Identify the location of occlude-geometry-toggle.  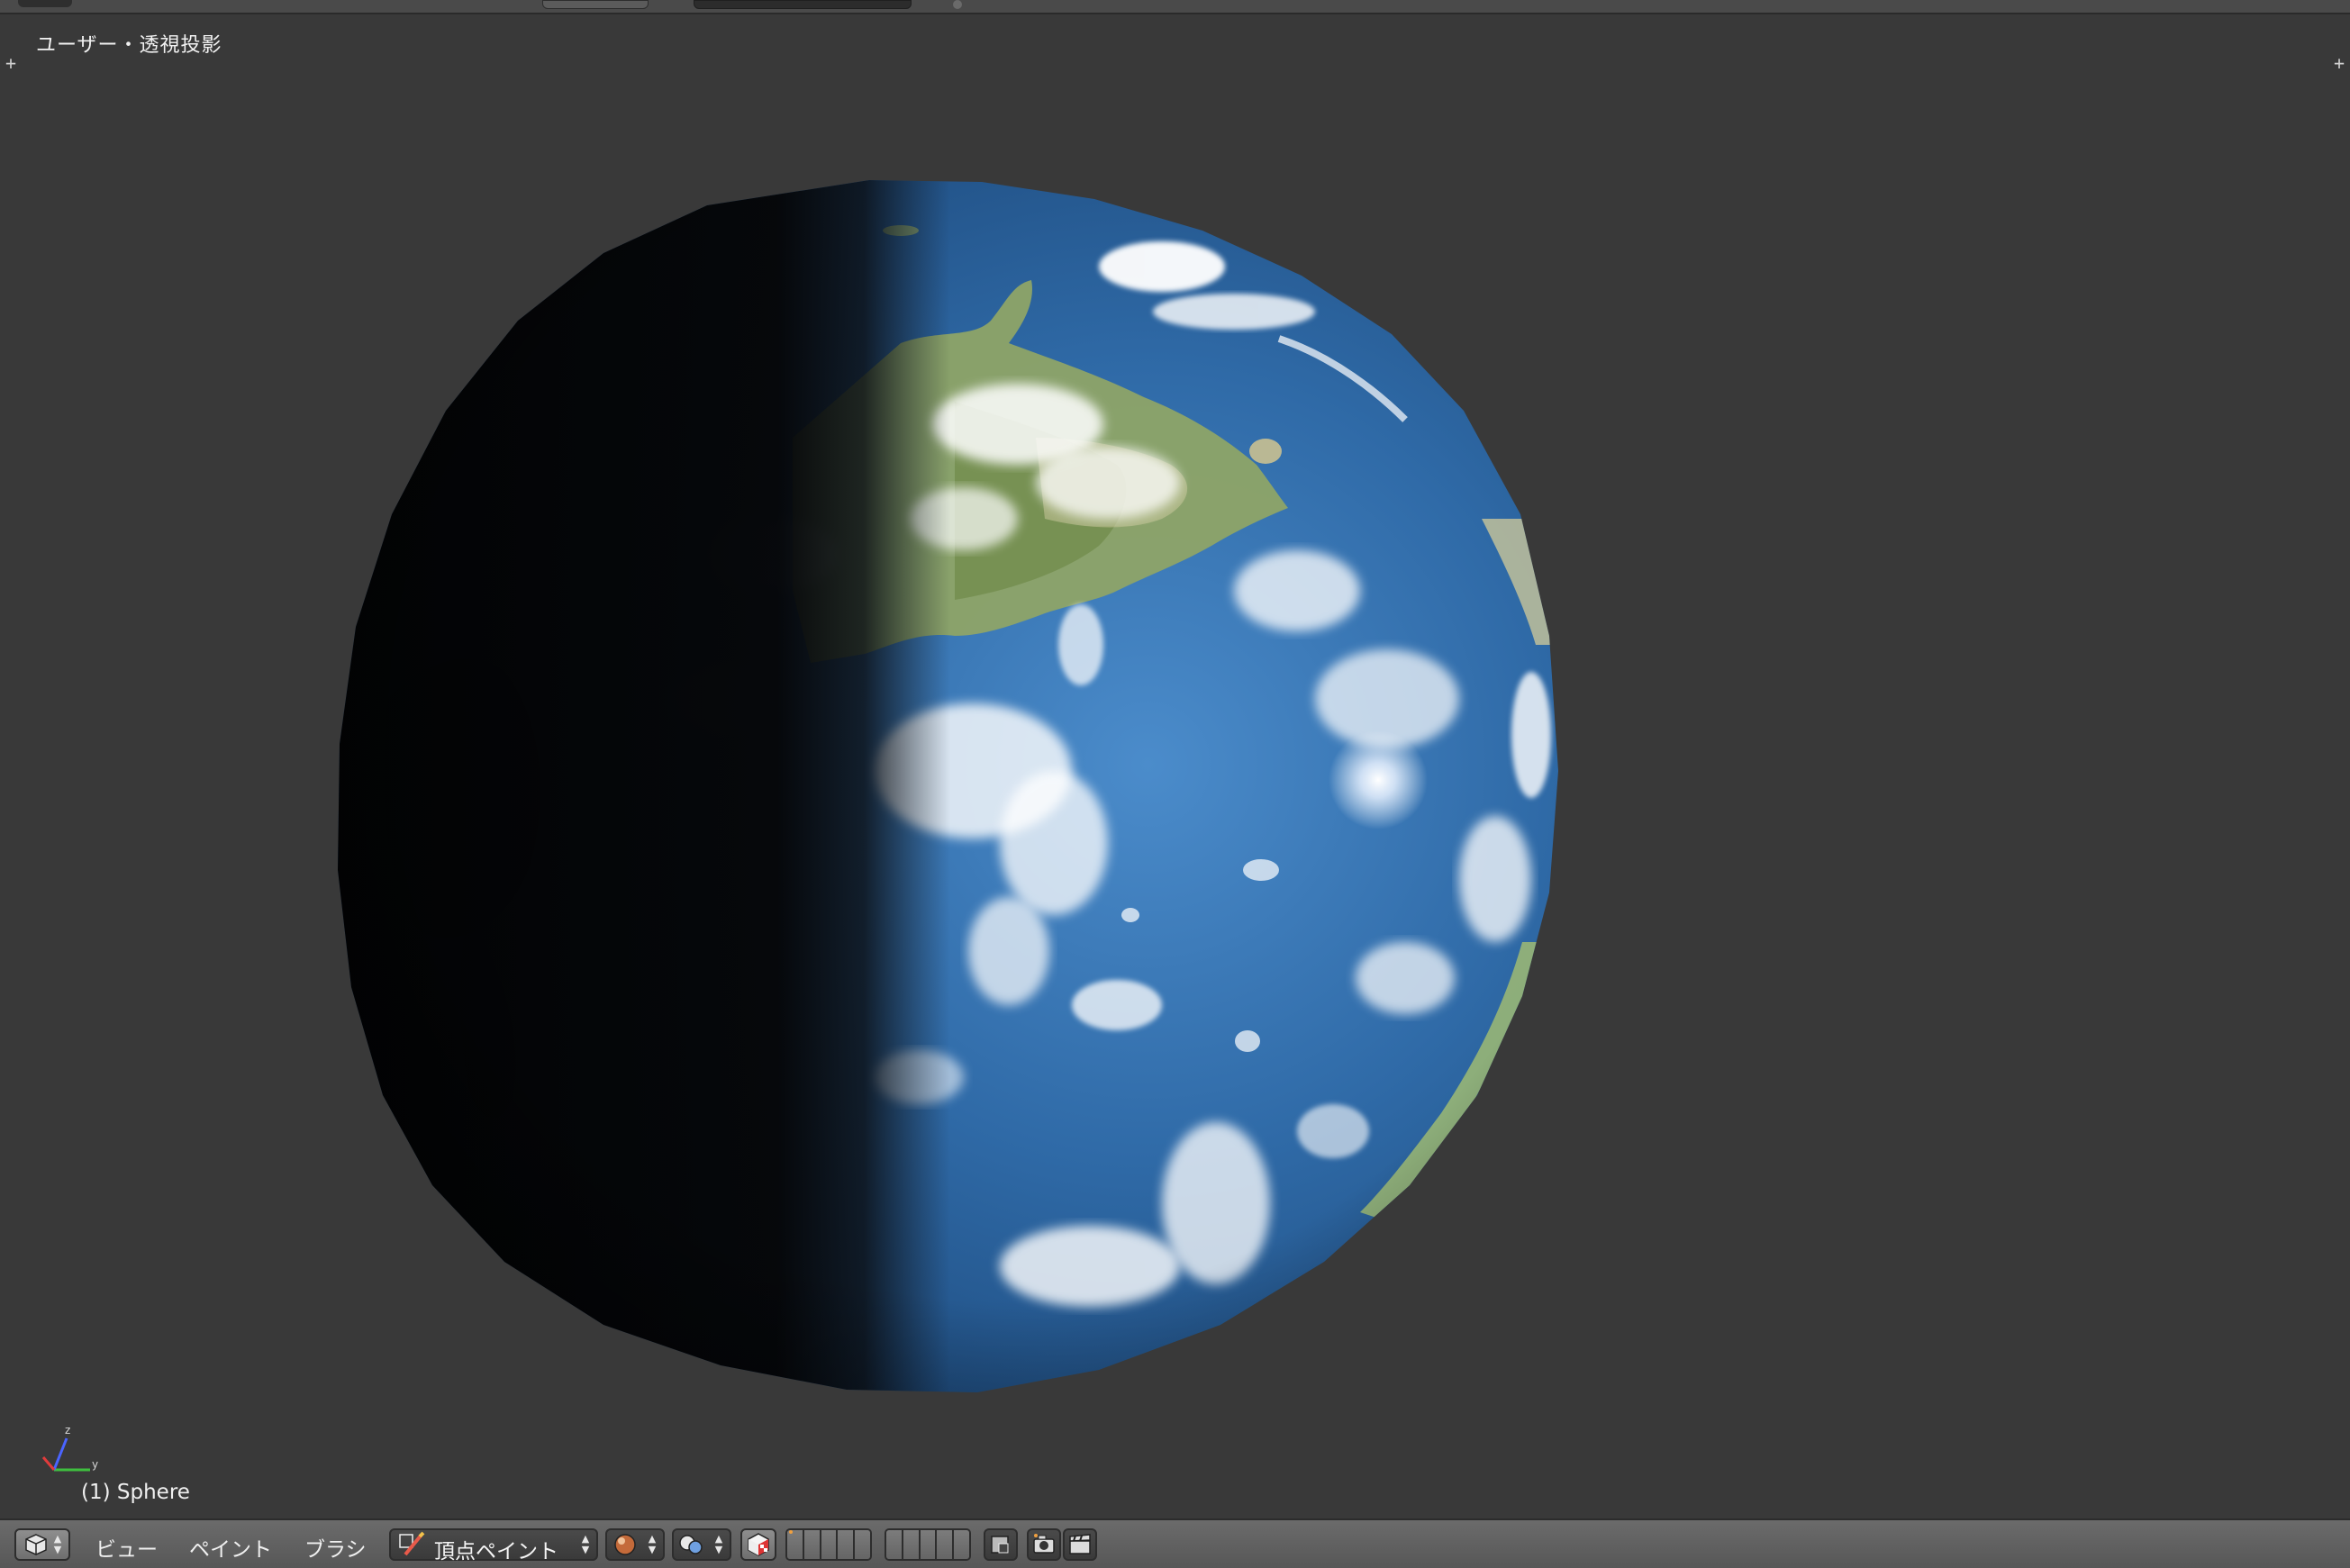
(758, 1544).